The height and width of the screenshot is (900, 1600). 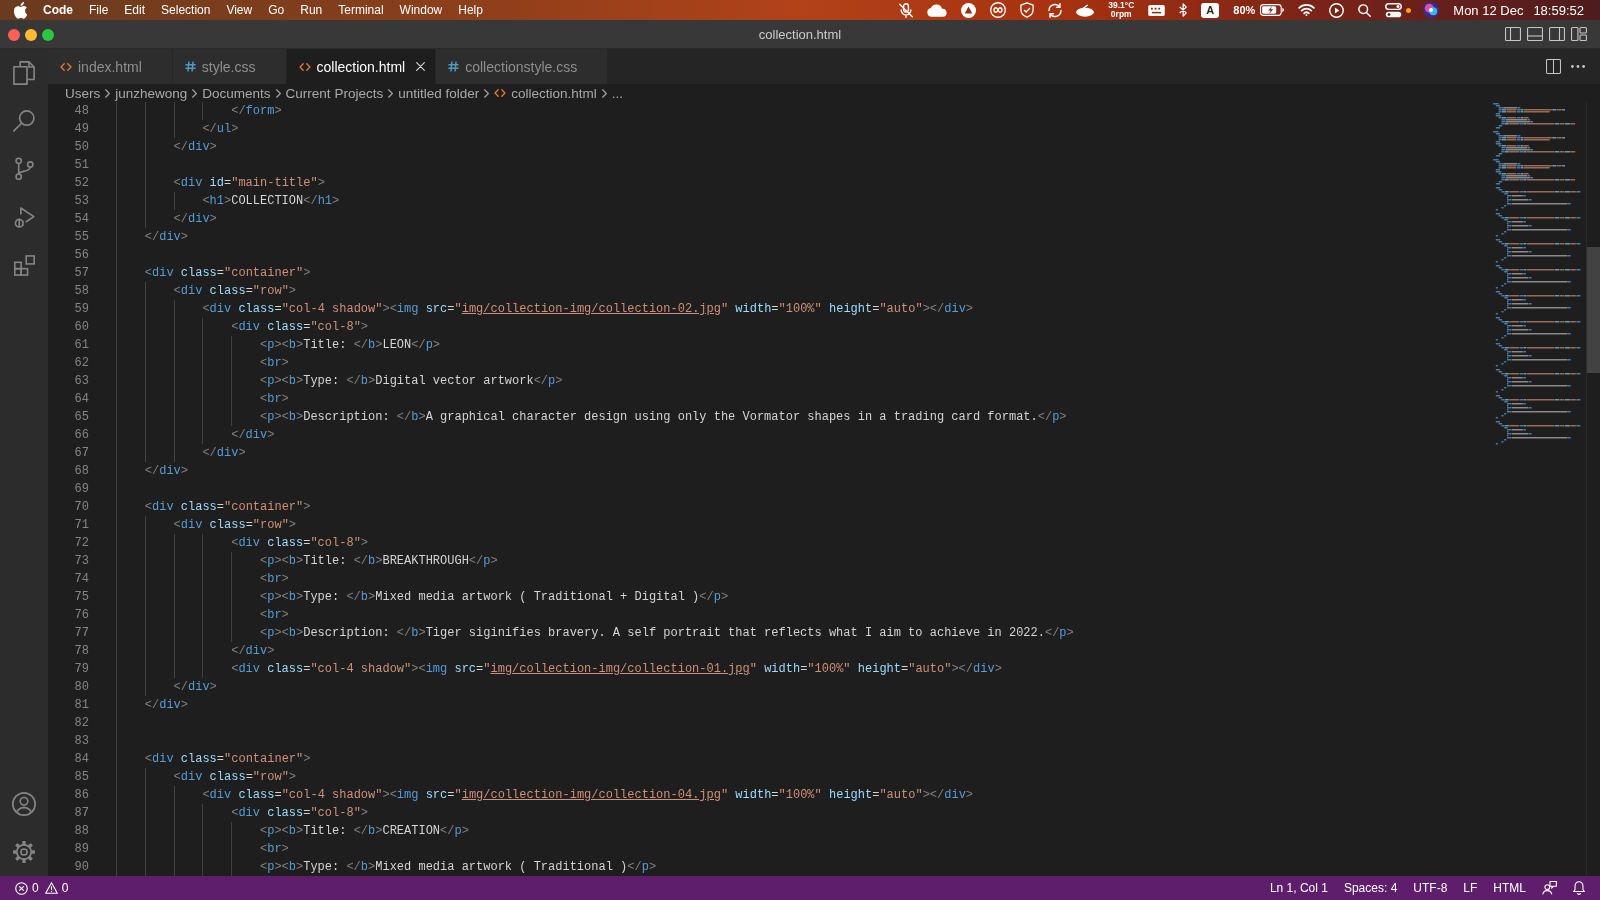 What do you see at coordinates (24, 169) in the screenshot?
I see `source-control-icon` at bounding box center [24, 169].